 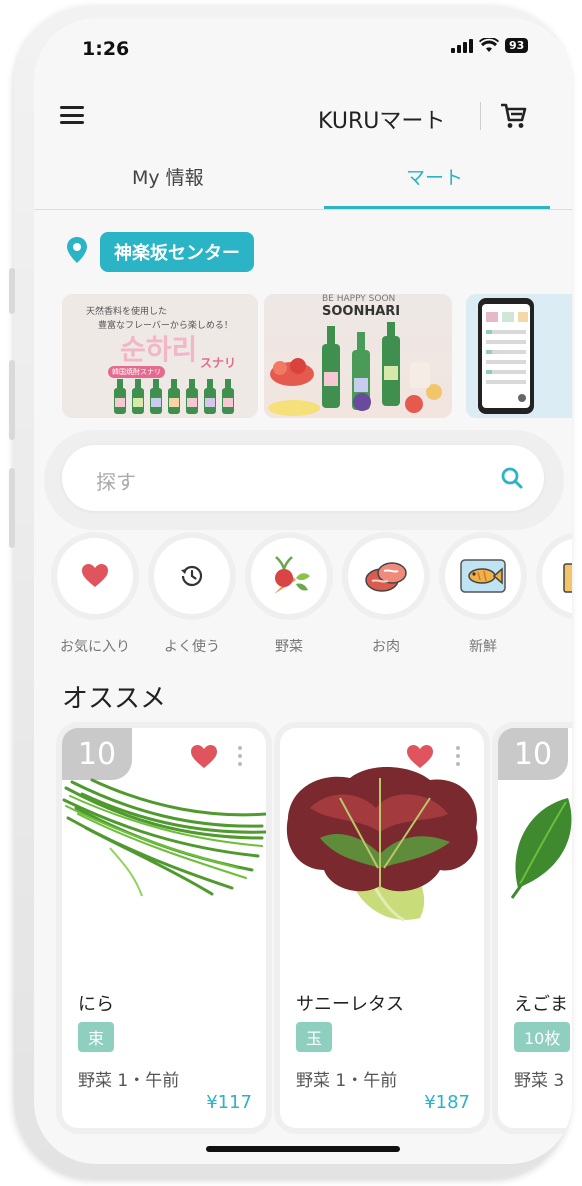 I want to click on section-title-recommend: オススメ, so click(x=114, y=699).